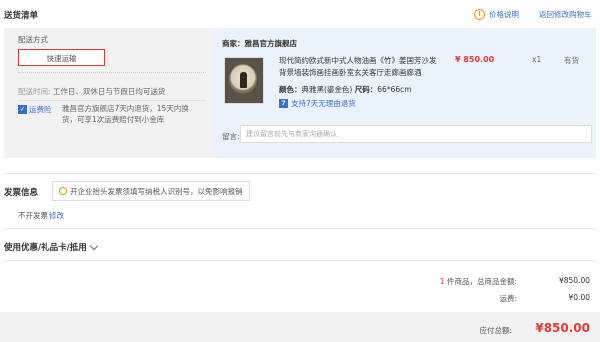 The image size is (600, 342). What do you see at coordinates (259, 43) in the screenshot?
I see `seller-name: 商家：雅昌官方旗舰店` at bounding box center [259, 43].